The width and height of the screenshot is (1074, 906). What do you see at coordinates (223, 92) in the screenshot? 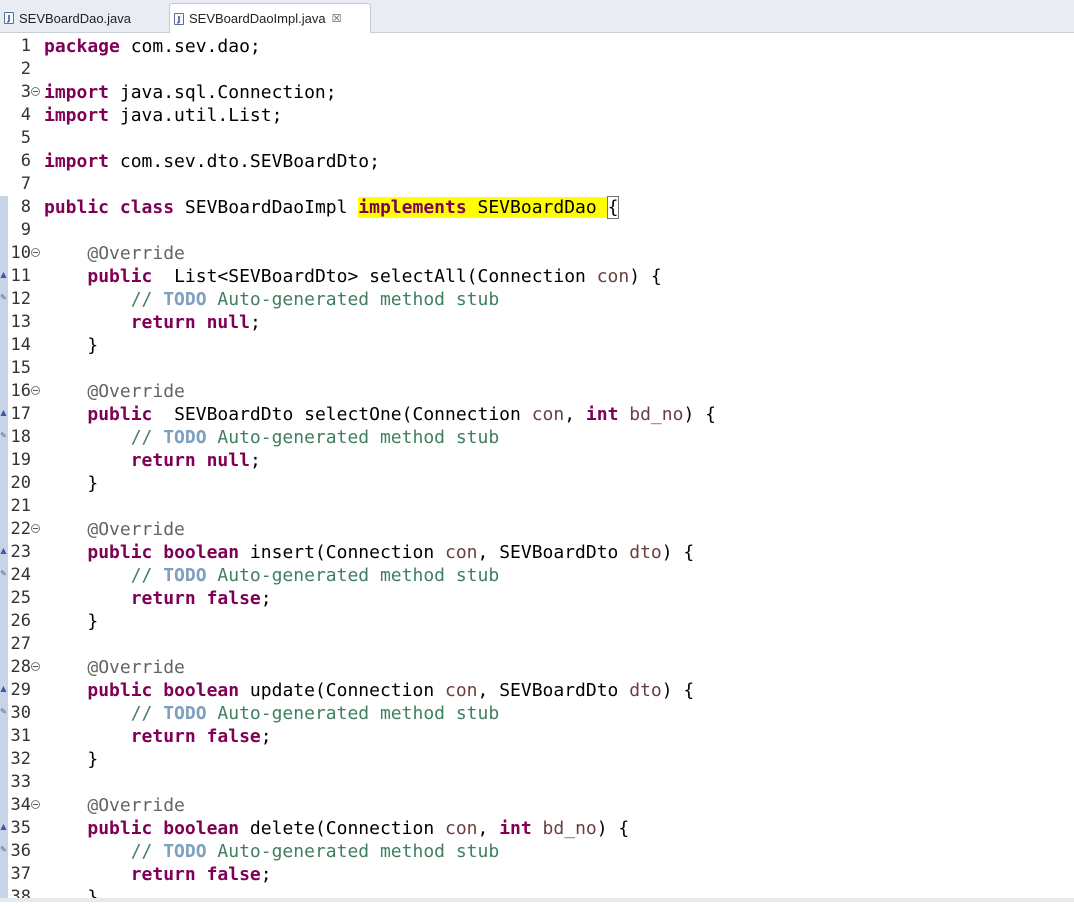
I see `code-token: java.sql.Connection;` at bounding box center [223, 92].